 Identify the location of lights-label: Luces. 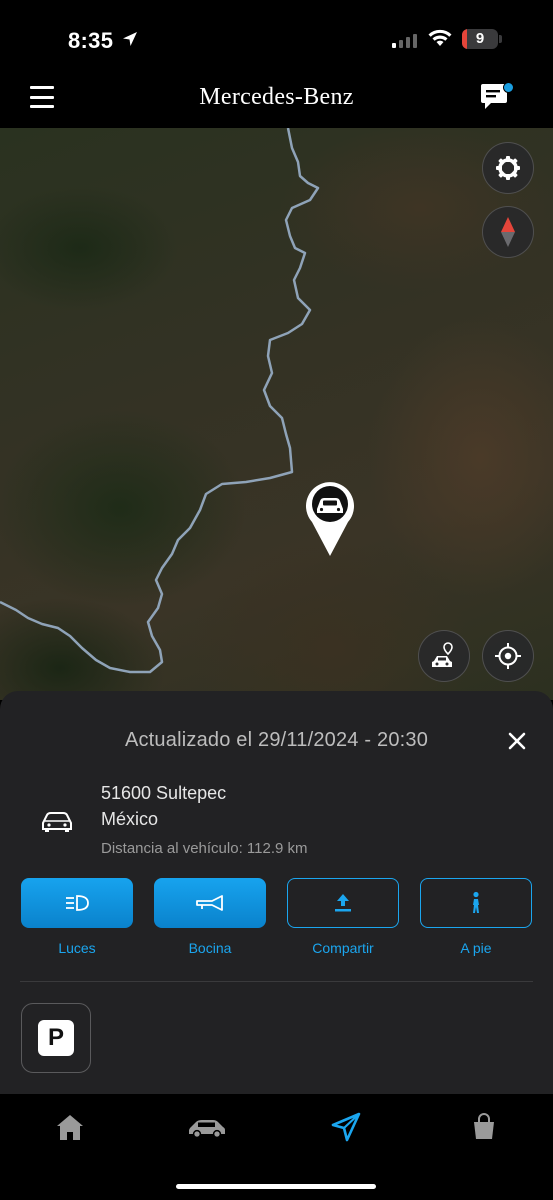
(77, 948).